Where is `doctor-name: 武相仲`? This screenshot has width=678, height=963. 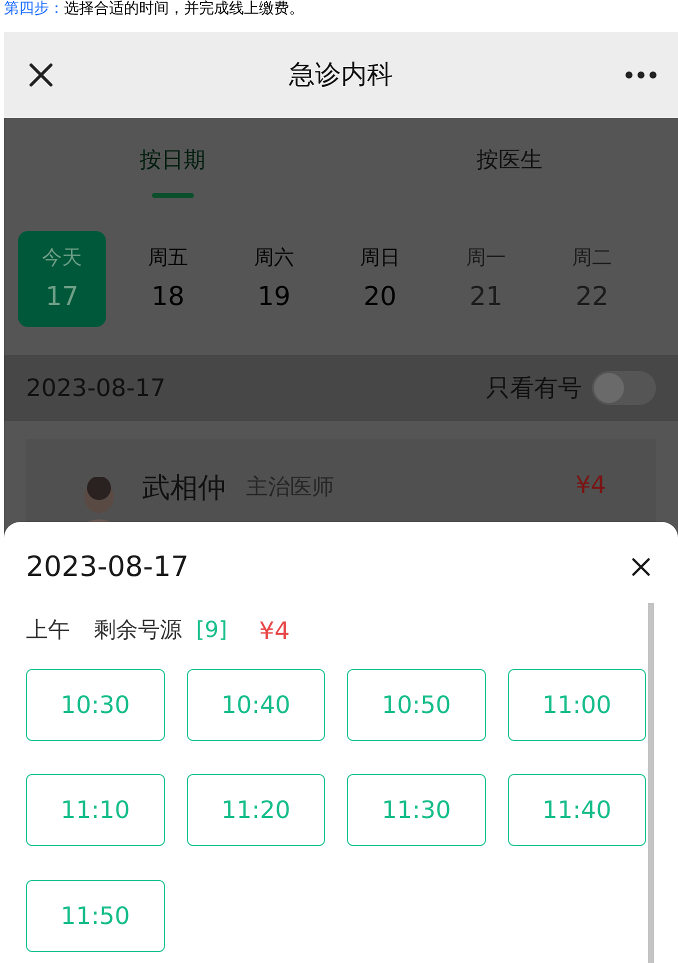
doctor-name: 武相仲 is located at coordinates (184, 488).